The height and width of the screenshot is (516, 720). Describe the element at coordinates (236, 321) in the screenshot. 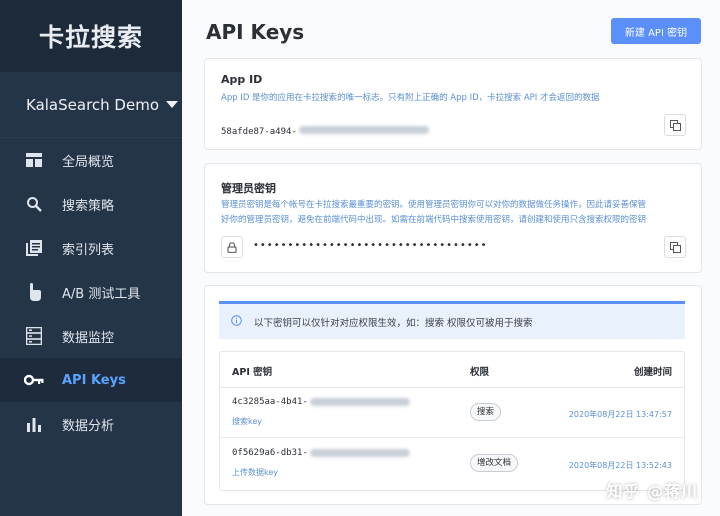

I see `info-icon` at that location.